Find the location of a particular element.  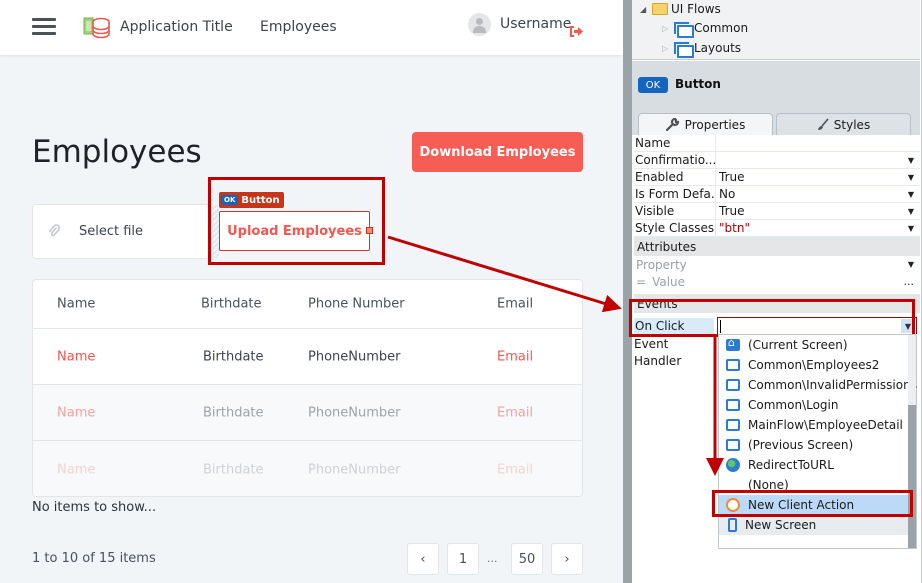

dropdown-option: MainFlow\EmployeeDetail is located at coordinates (814, 425).